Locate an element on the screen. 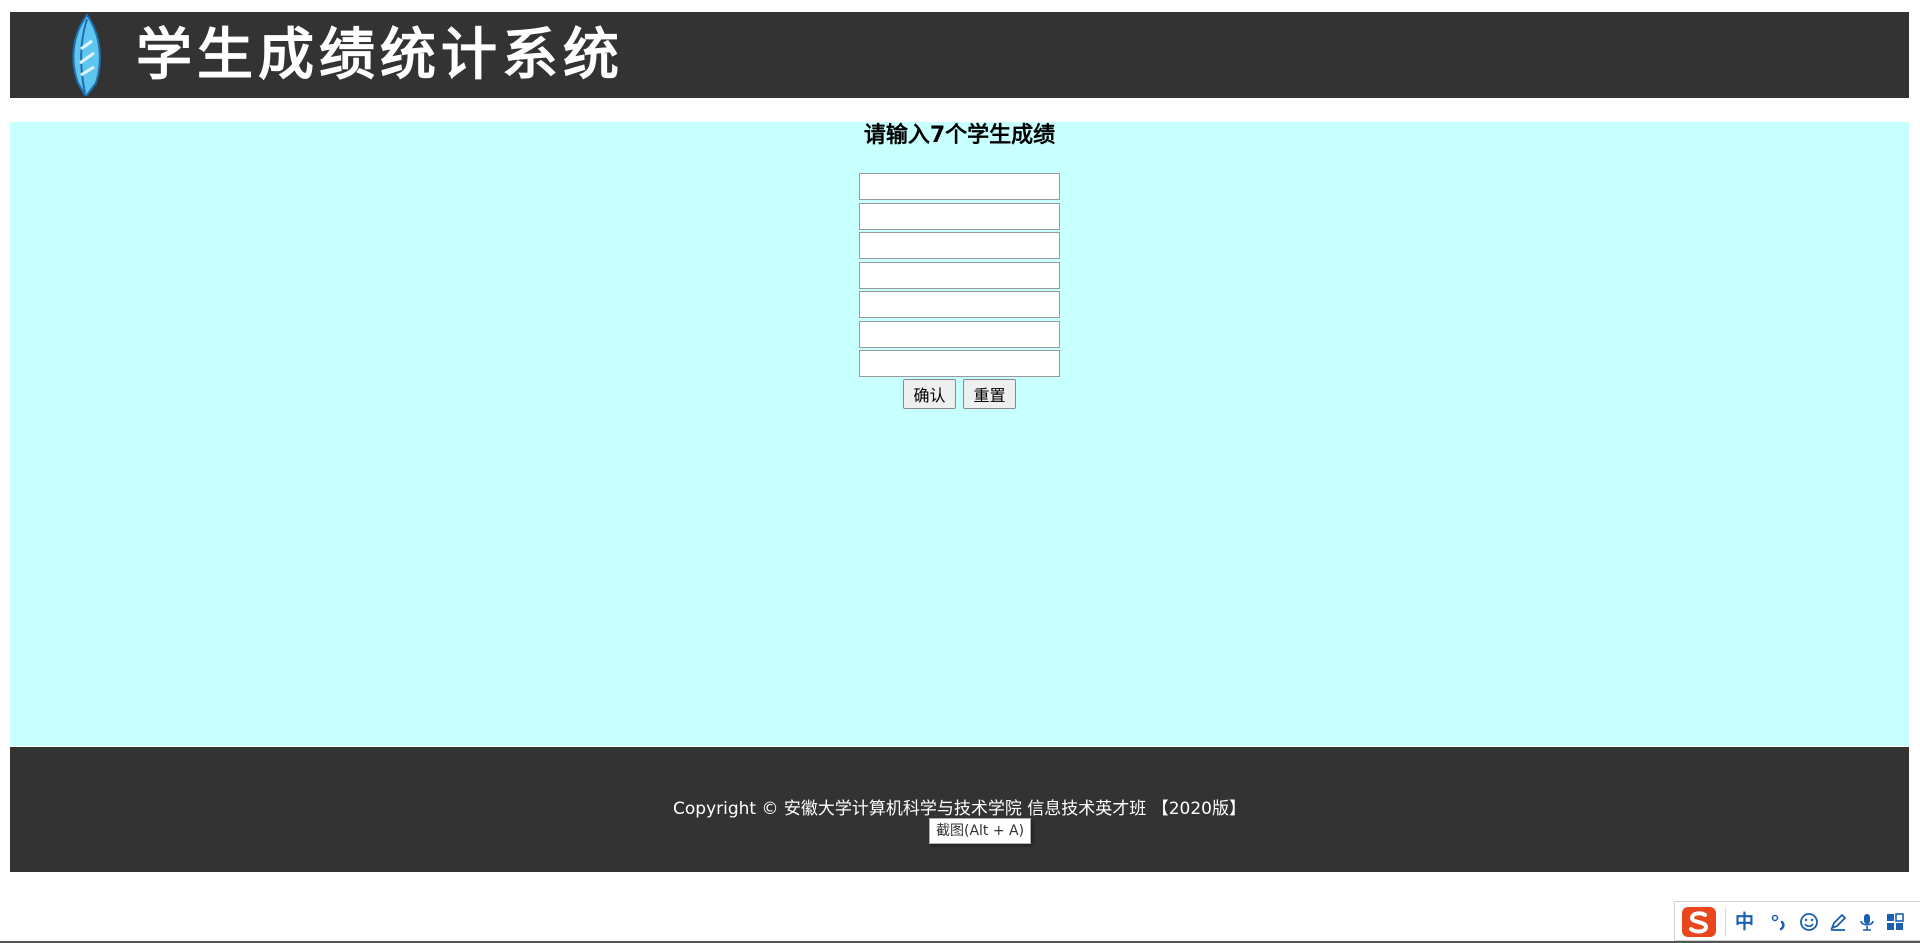 This screenshot has width=1920, height=943. sogou-s-icon is located at coordinates (1699, 922).